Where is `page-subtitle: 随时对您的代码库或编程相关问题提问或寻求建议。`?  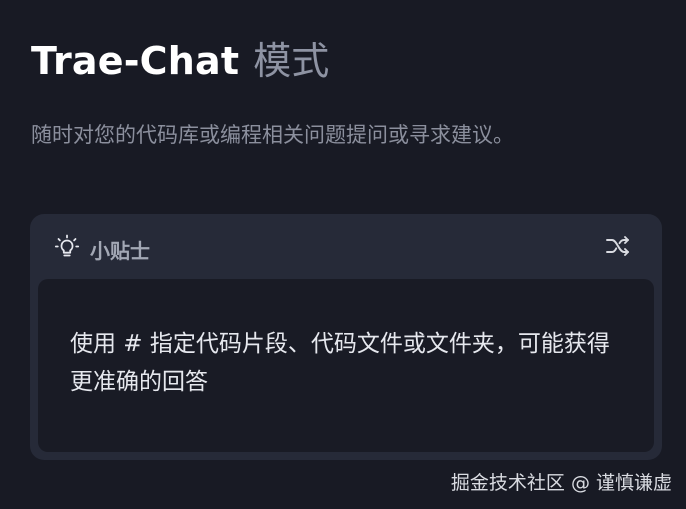 page-subtitle: 随时对您的代码库或编程相关问题提问或寻求建议。 is located at coordinates (272, 135).